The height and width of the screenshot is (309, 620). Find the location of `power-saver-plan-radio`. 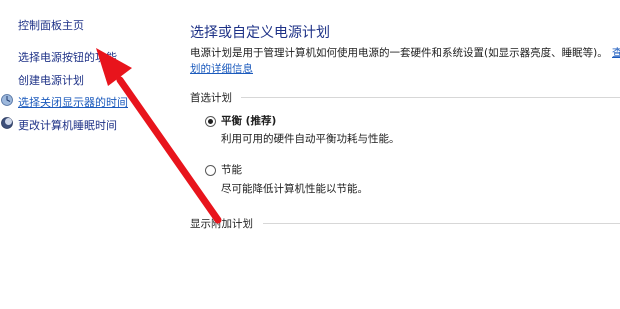

power-saver-plan-radio is located at coordinates (210, 170).